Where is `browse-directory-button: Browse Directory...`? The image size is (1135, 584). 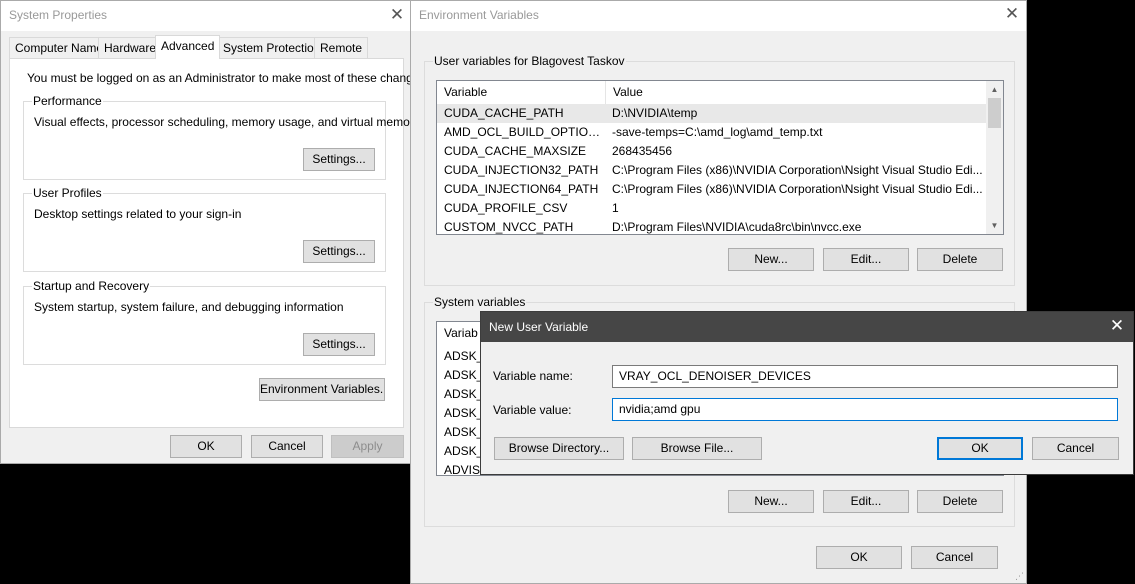
browse-directory-button: Browse Directory... is located at coordinates (559, 448).